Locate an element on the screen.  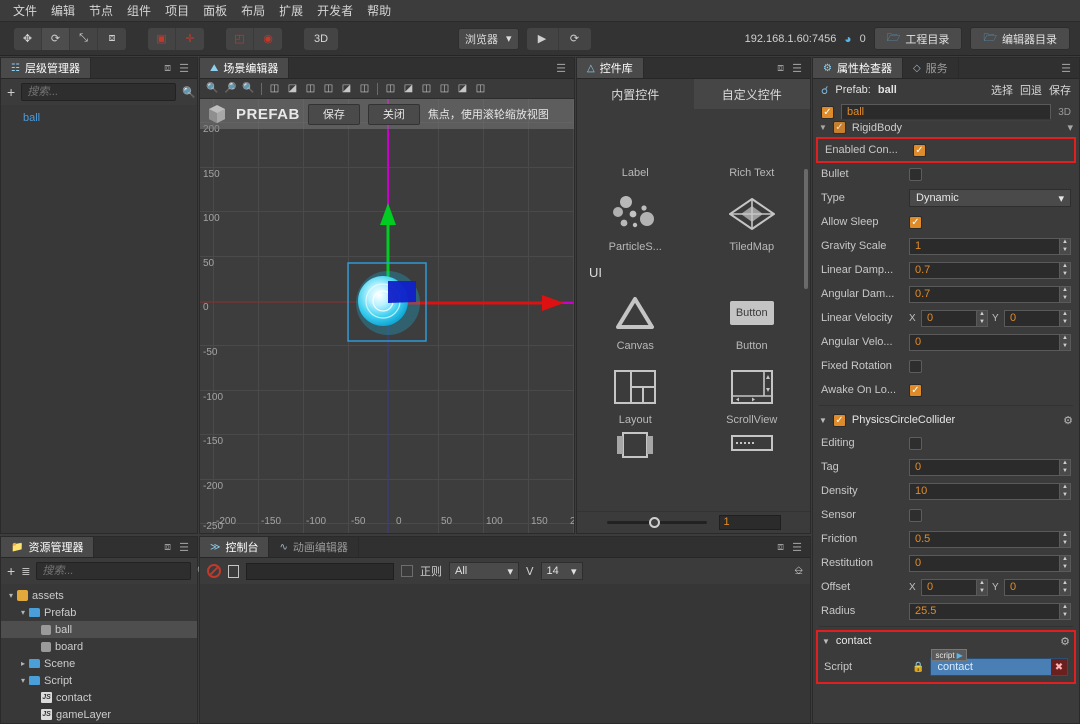
asset-row-scene-folder: ▸ Scene is located at coordinates (99, 663).